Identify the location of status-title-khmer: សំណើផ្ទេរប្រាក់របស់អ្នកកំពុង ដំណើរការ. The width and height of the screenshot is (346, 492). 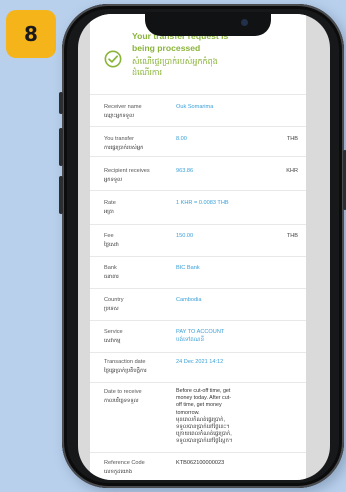
(217, 67).